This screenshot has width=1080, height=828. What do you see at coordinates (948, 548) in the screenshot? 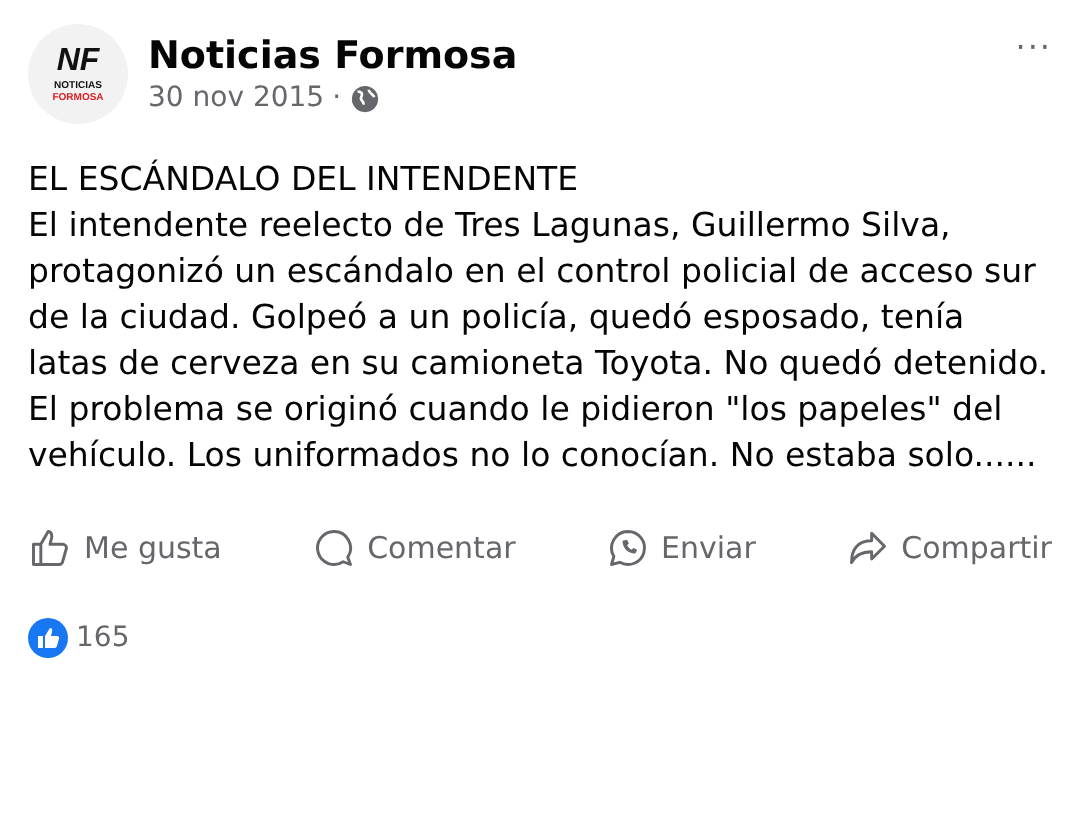
I see `share-action: Compartir` at bounding box center [948, 548].